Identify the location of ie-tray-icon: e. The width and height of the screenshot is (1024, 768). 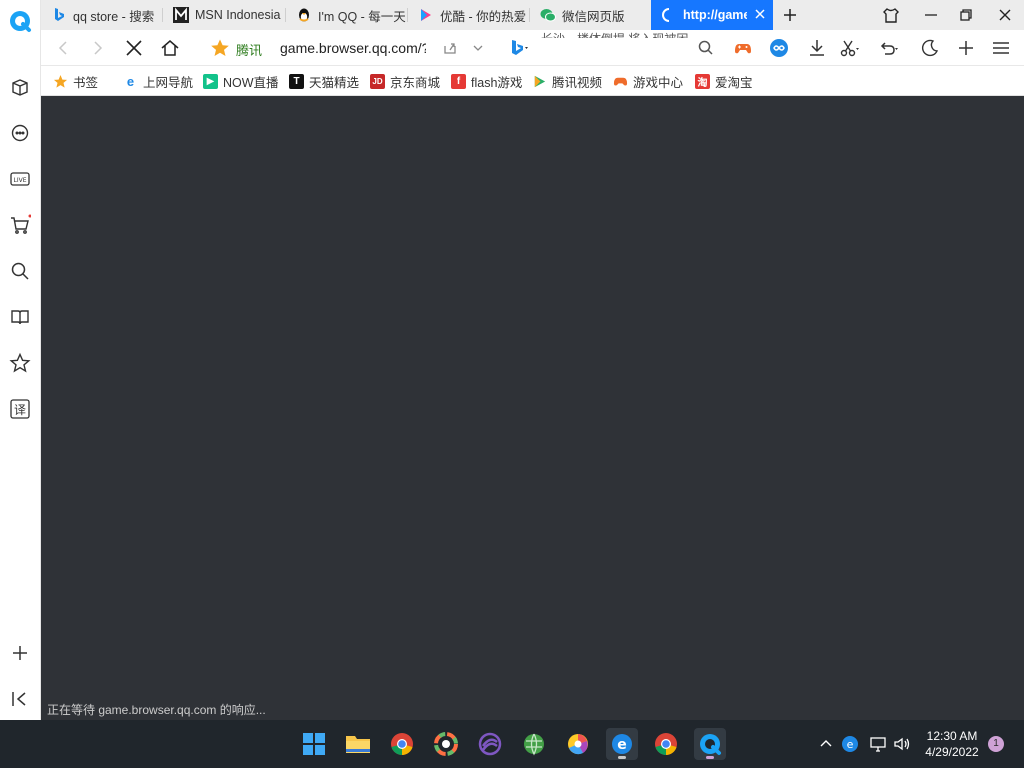
(850, 744).